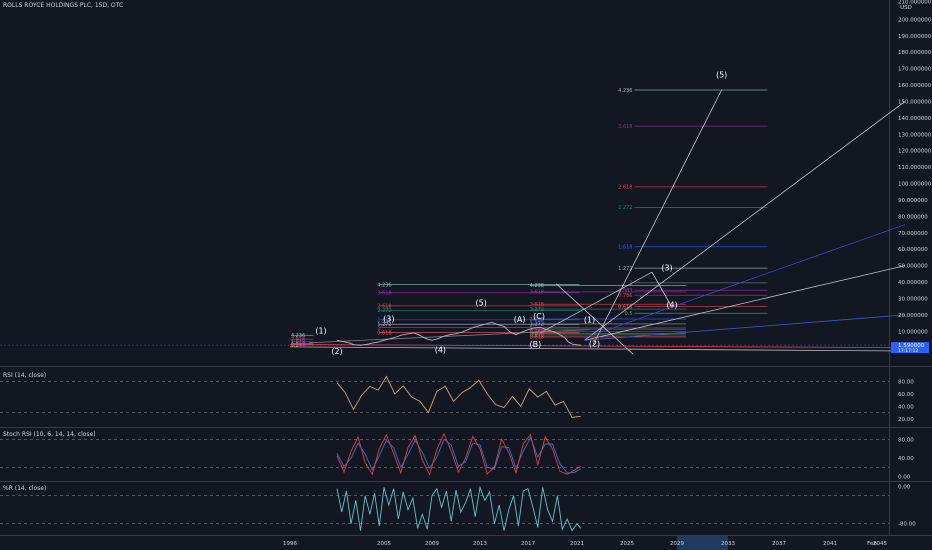 The width and height of the screenshot is (932, 550). Describe the element at coordinates (913, 250) in the screenshot. I see `price-tick-15: 60.000000` at that location.